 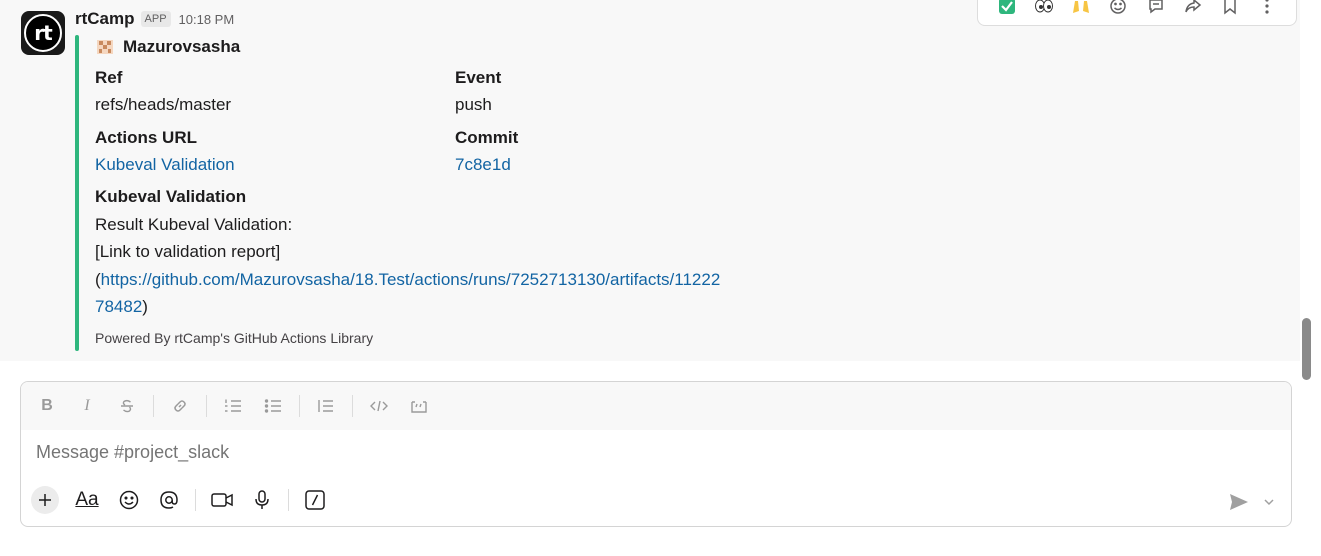 I want to click on ordered-list-icon, so click(x=233, y=406).